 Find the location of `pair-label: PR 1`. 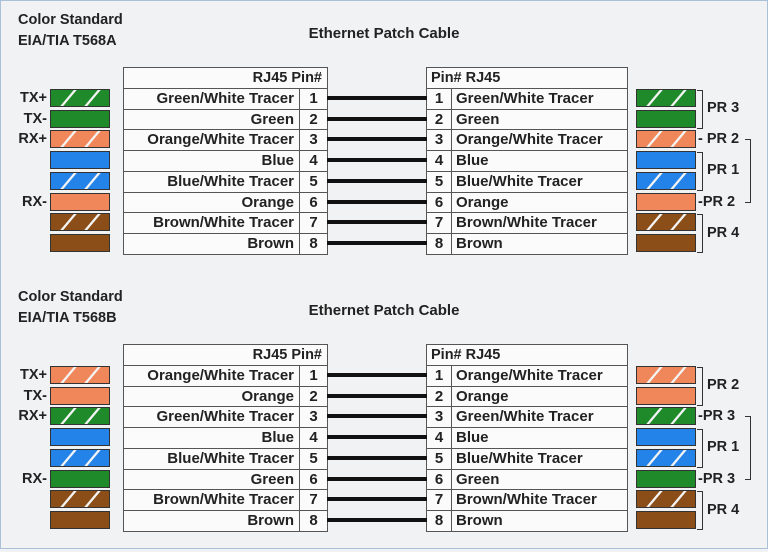

pair-label: PR 1 is located at coordinates (723, 170).